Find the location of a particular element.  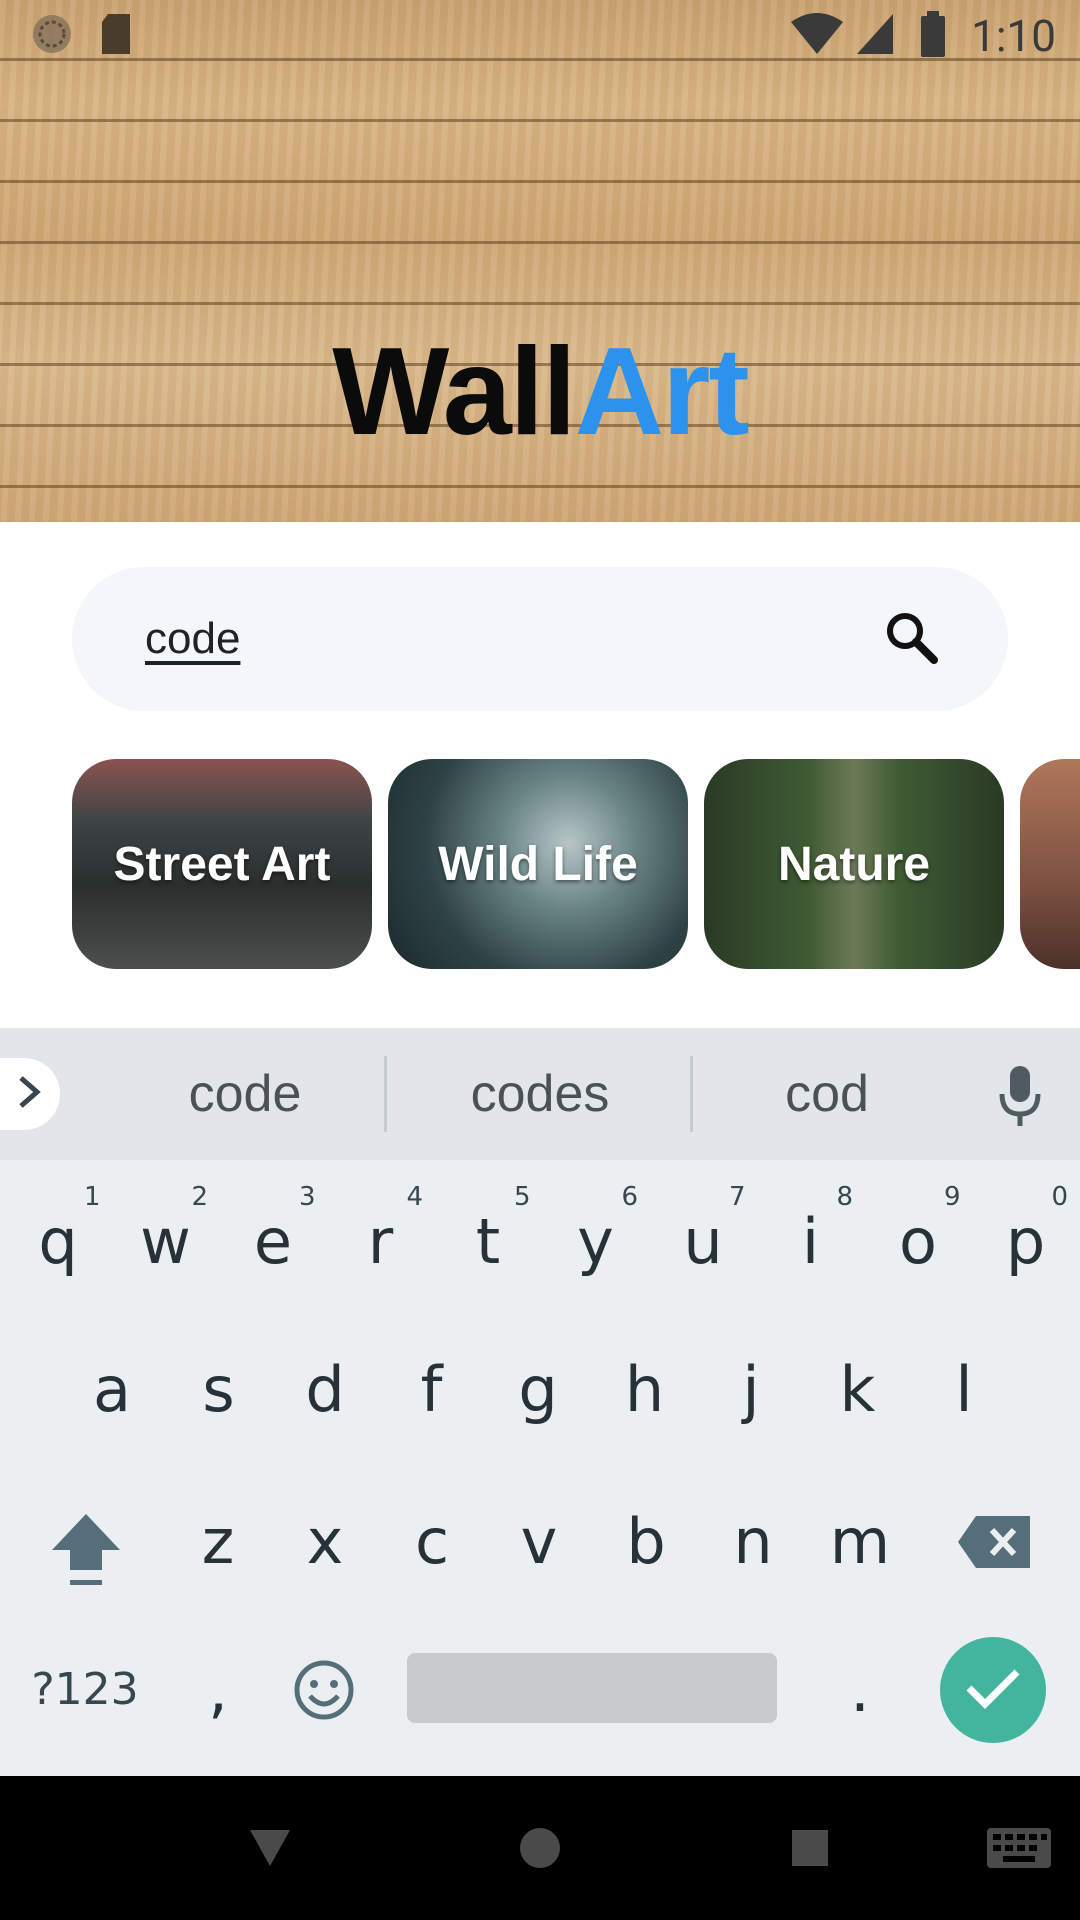

battery-icon is located at coordinates (933, 36).